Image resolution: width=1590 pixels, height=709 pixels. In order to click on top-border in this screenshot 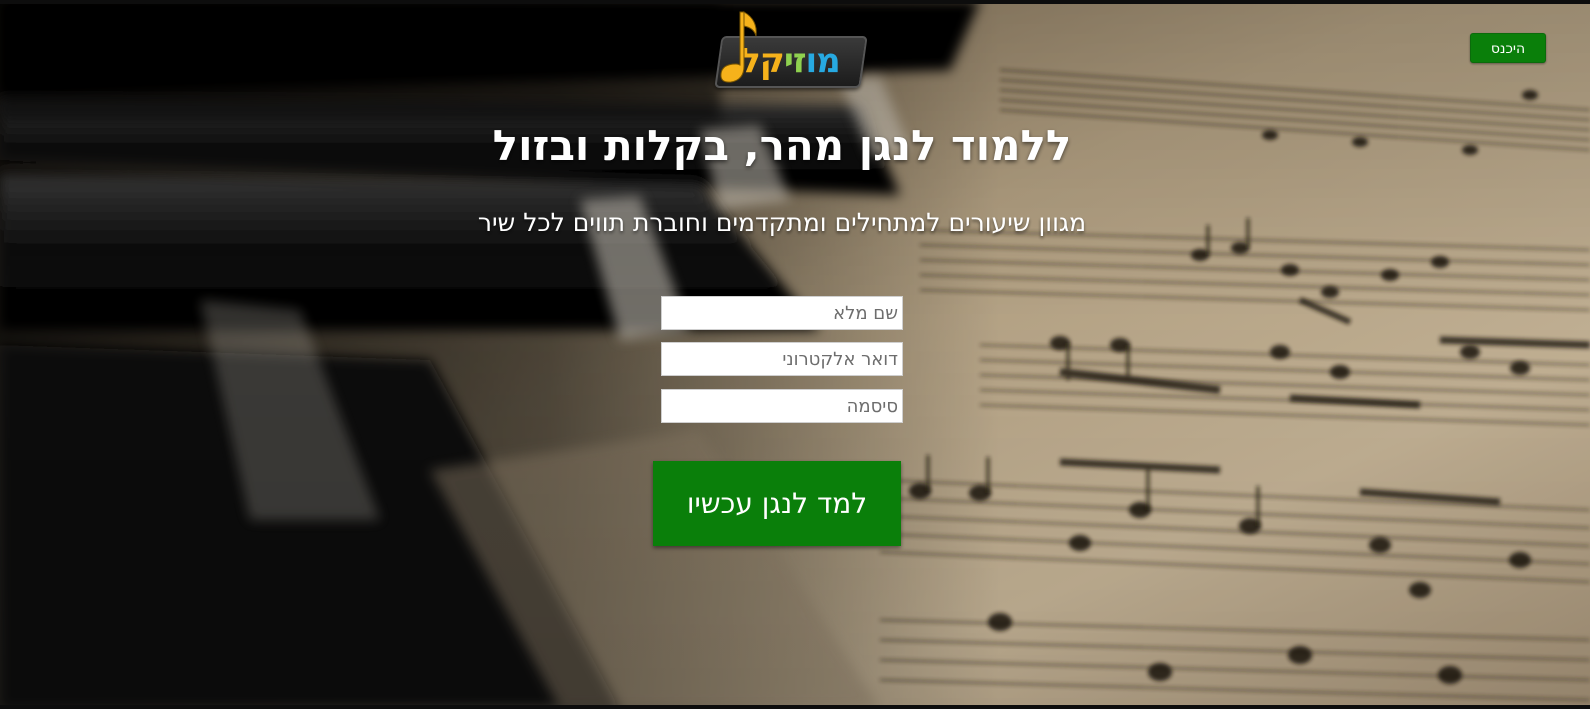, I will do `click(795, 2)`.